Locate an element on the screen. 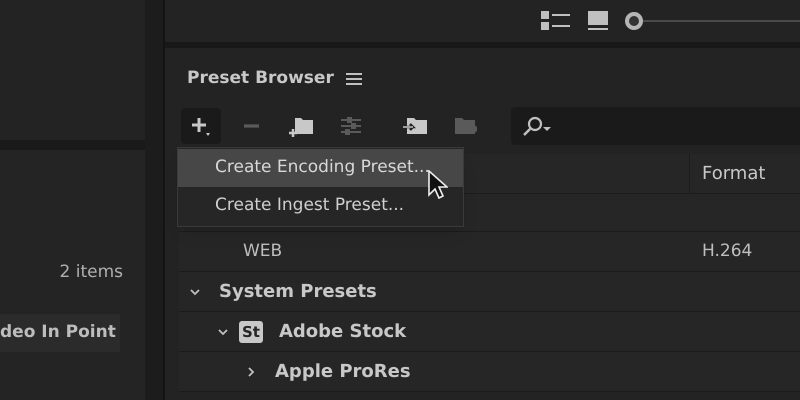 Image resolution: width=800 pixels, height=400 pixels. menu-icon is located at coordinates (354, 79).